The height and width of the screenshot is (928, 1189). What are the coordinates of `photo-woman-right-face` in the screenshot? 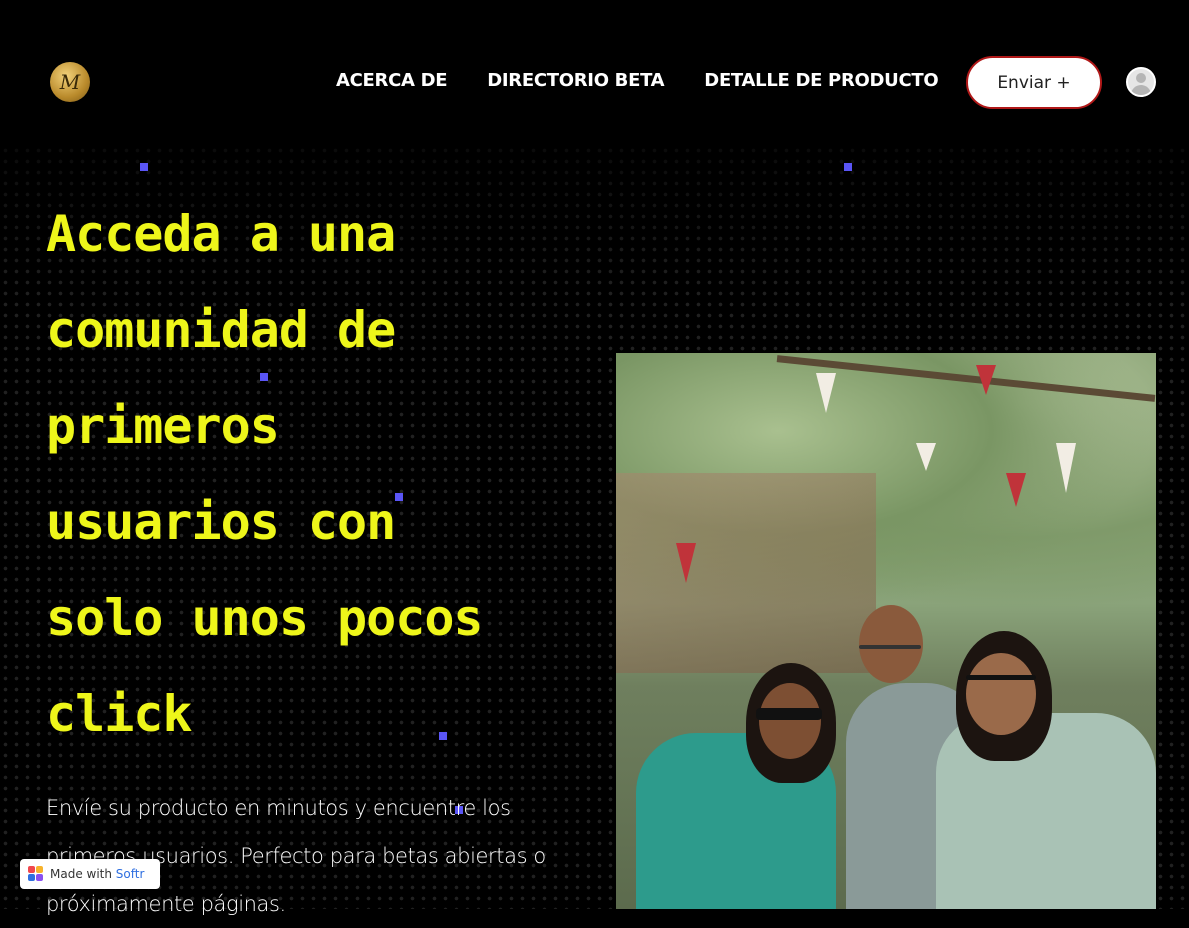 It's located at (1001, 694).